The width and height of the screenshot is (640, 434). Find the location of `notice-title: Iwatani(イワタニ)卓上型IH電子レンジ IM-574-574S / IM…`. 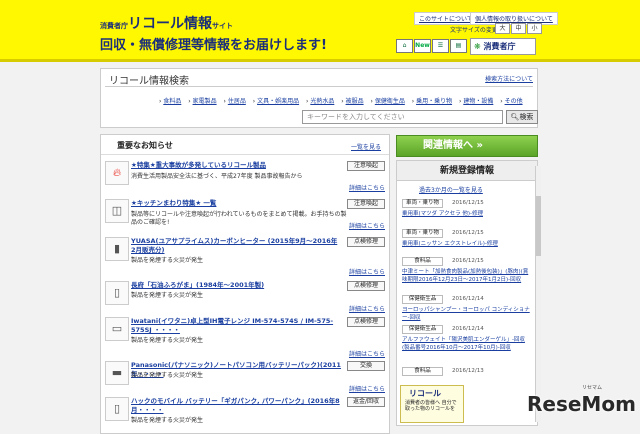

notice-title: Iwatani(イワタニ)卓上型IH電子レンジ IM-574-574S / IM… is located at coordinates (236, 326).